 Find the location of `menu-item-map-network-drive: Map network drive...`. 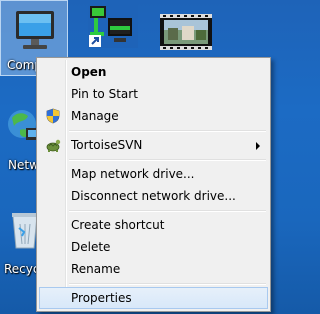

menu-item-map-network-drive: Map network drive... is located at coordinates (153, 174).